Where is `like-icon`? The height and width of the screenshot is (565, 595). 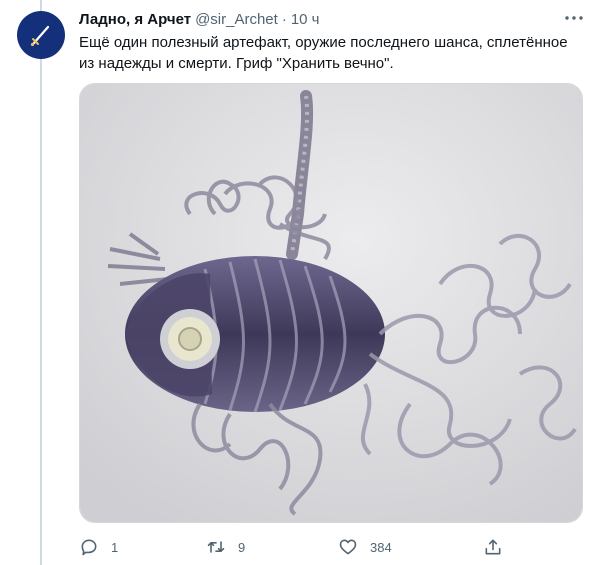 like-icon is located at coordinates (348, 547).